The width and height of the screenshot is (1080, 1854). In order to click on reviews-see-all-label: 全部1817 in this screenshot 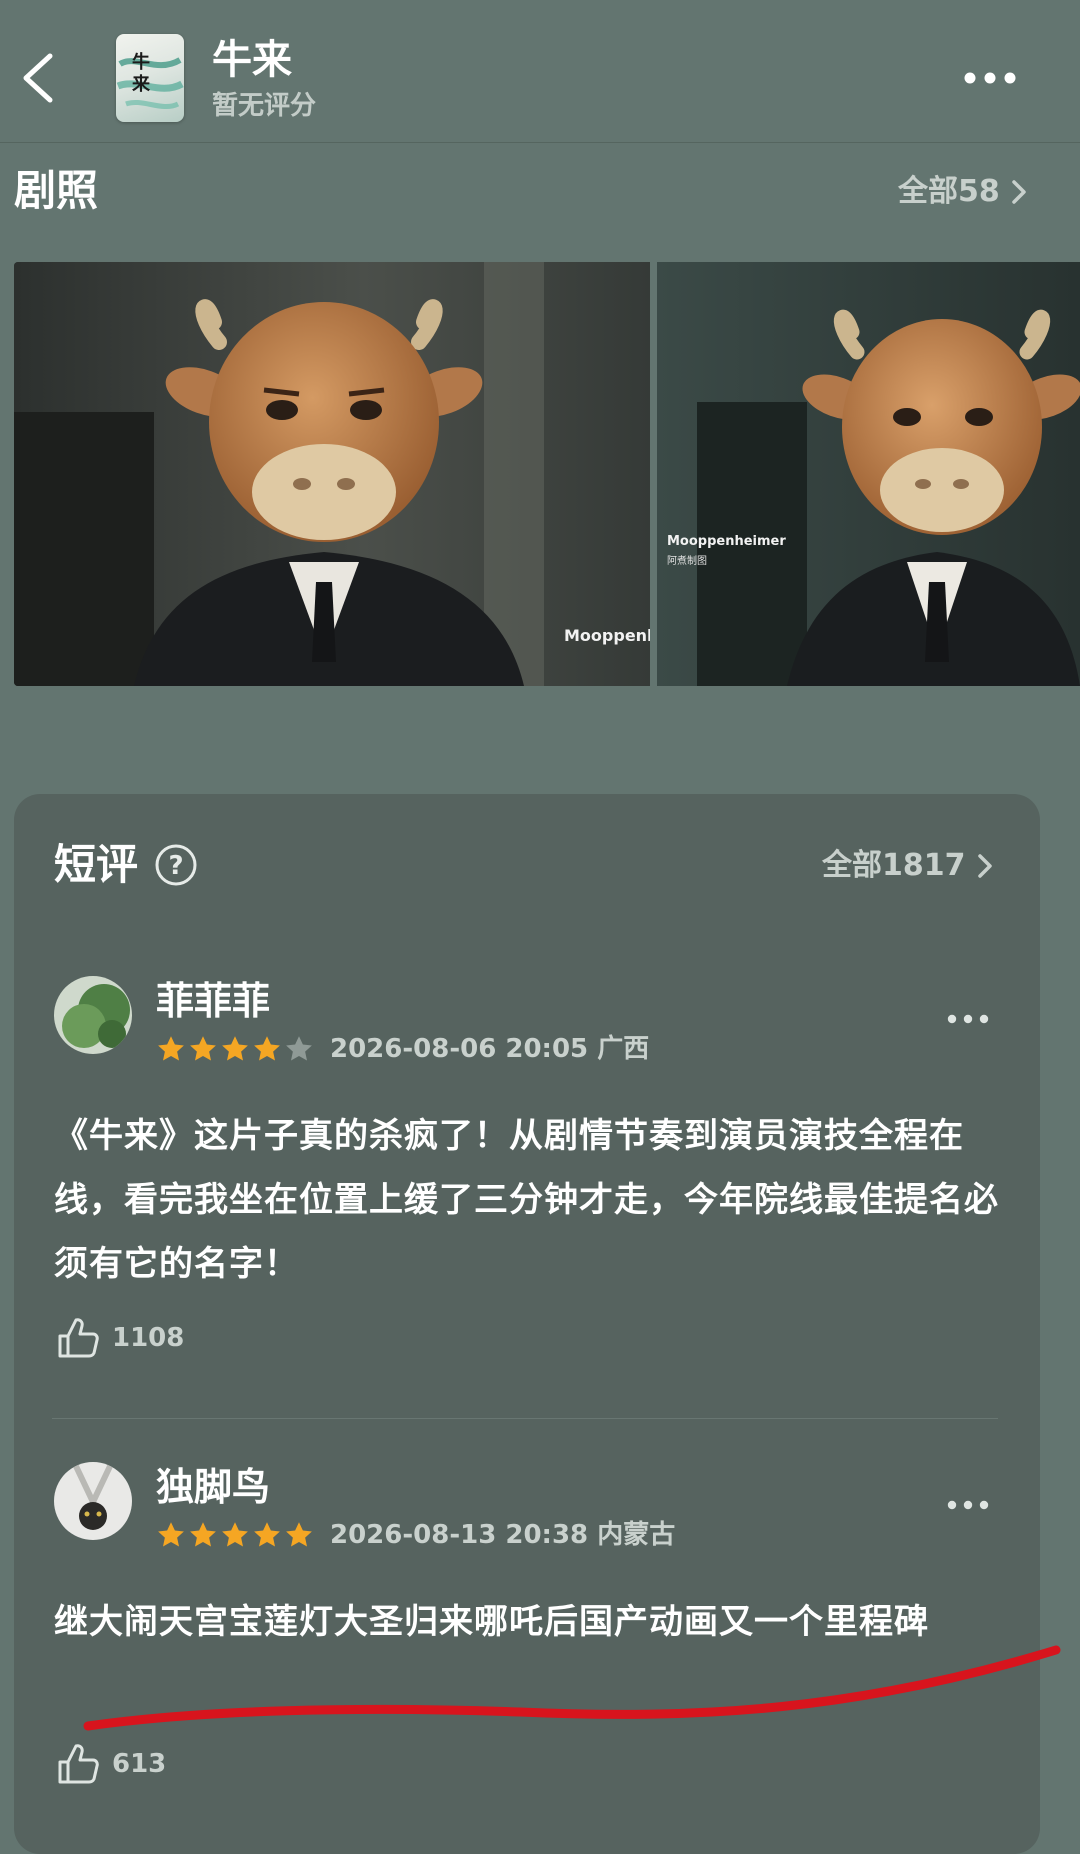, I will do `click(894, 865)`.